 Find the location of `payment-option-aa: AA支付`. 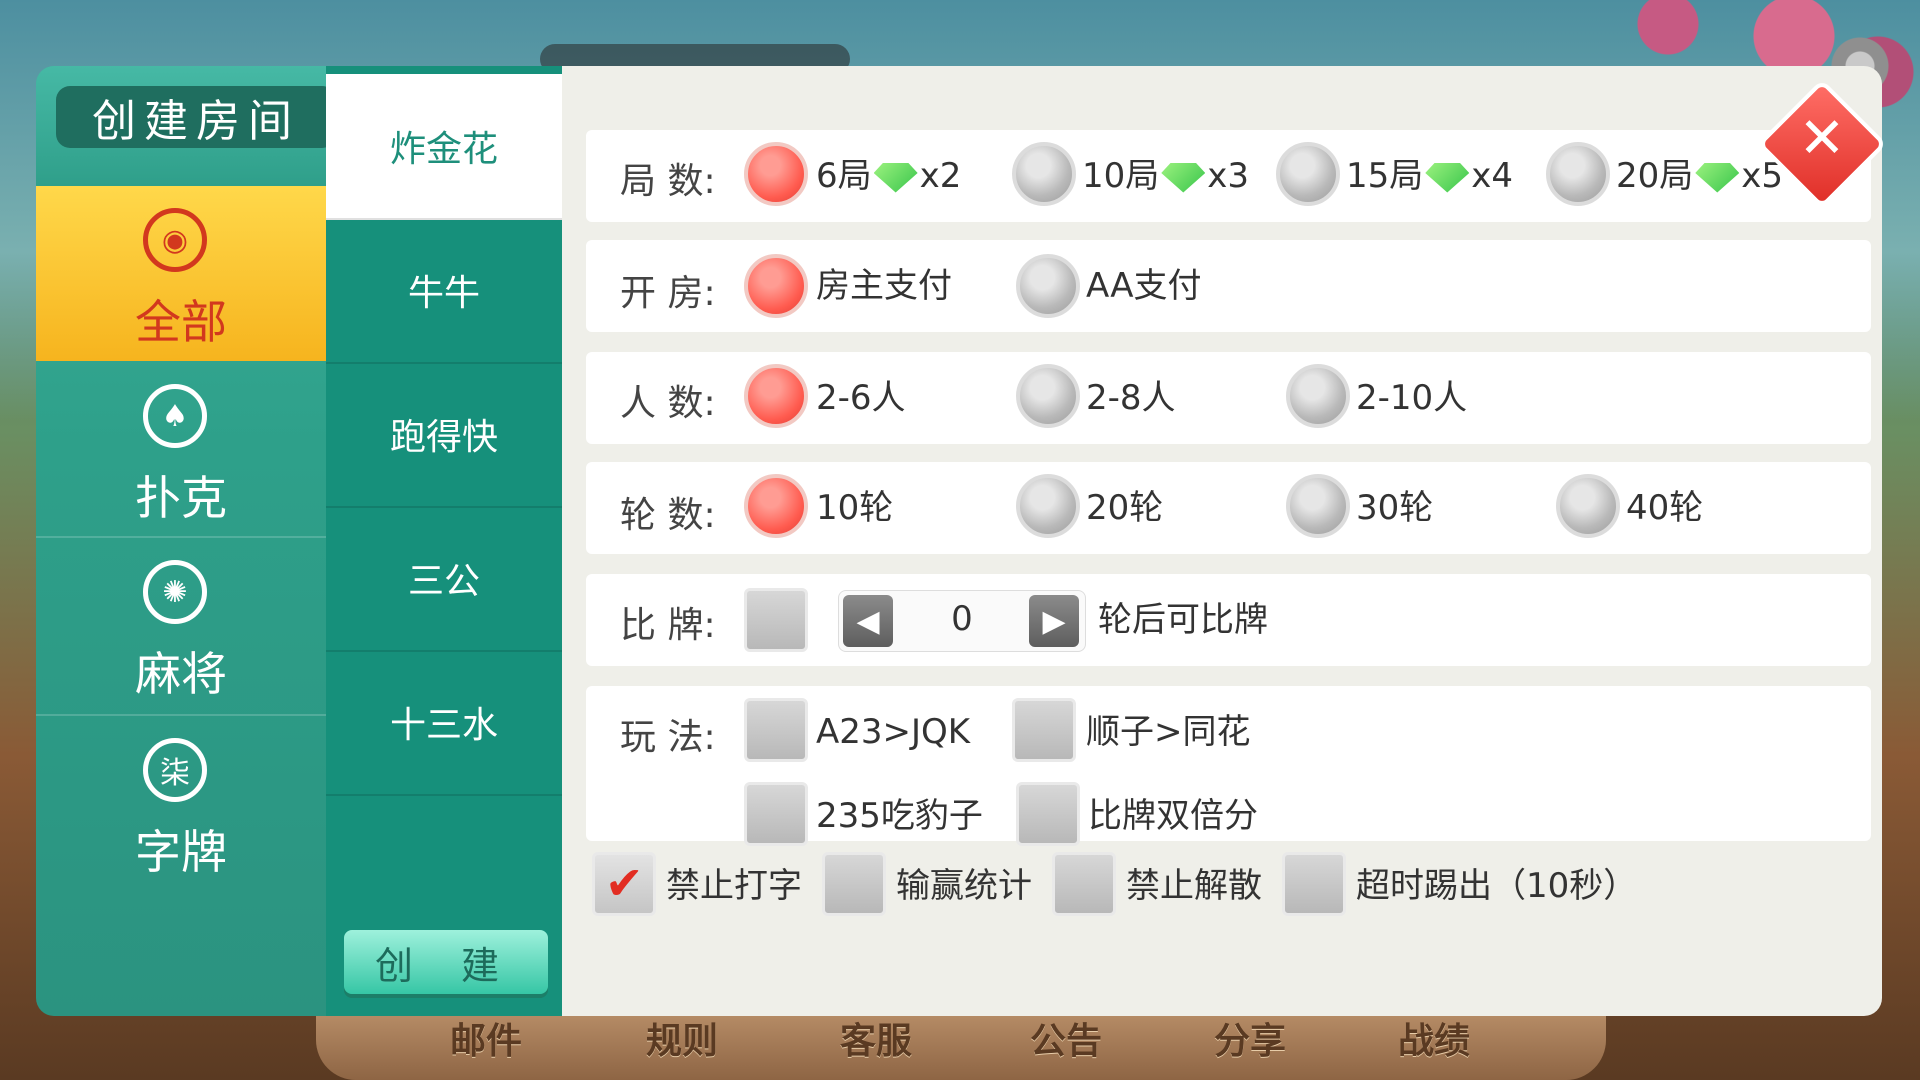

payment-option-aa: AA支付 is located at coordinates (1144, 286).